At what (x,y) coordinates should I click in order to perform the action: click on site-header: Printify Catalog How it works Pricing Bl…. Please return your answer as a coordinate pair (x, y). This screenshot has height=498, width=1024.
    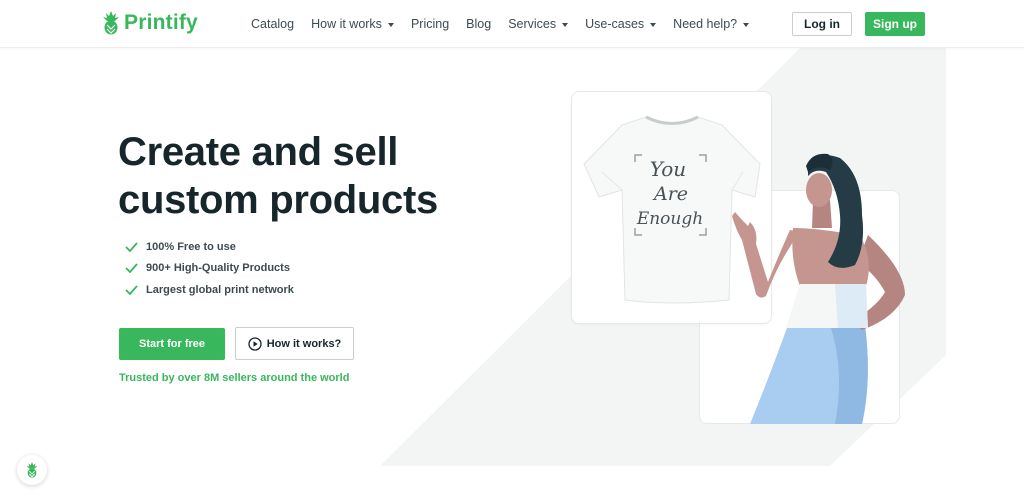
    Looking at the image, I should click on (512, 24).